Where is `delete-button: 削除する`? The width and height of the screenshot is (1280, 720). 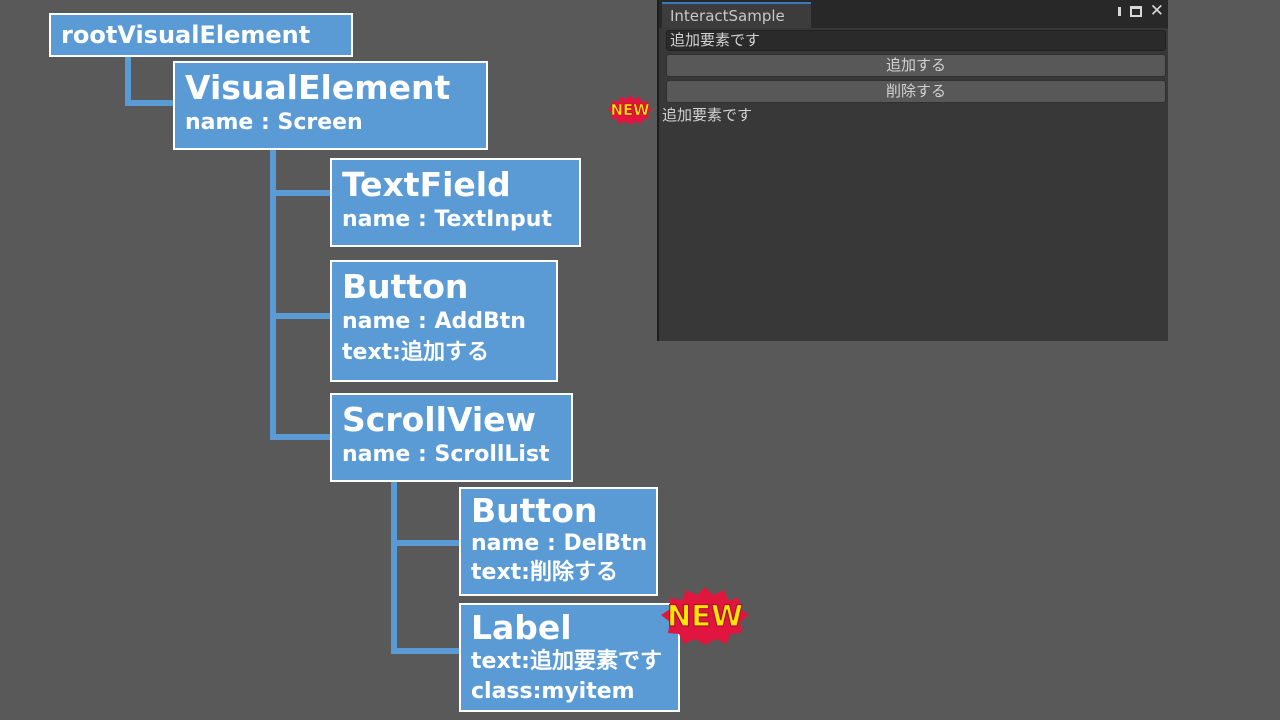
delete-button: 削除する is located at coordinates (916, 91).